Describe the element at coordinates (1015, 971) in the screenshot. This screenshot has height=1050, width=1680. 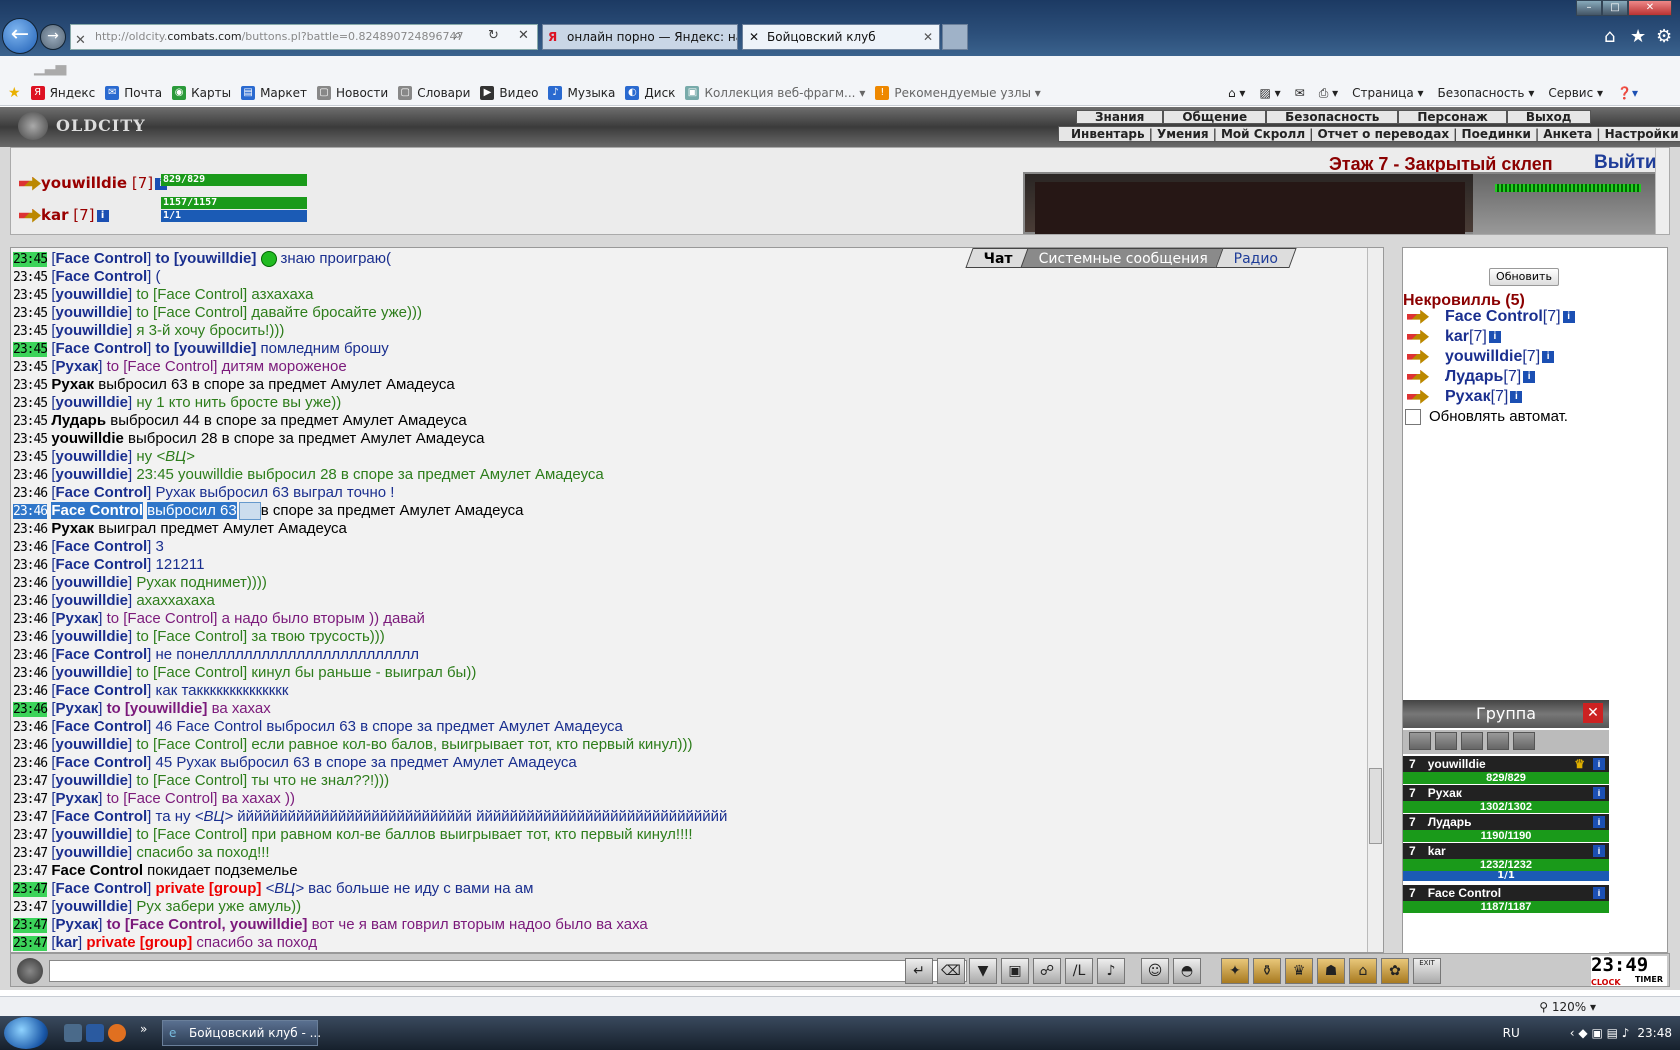
I see `save-icon: ▣` at that location.